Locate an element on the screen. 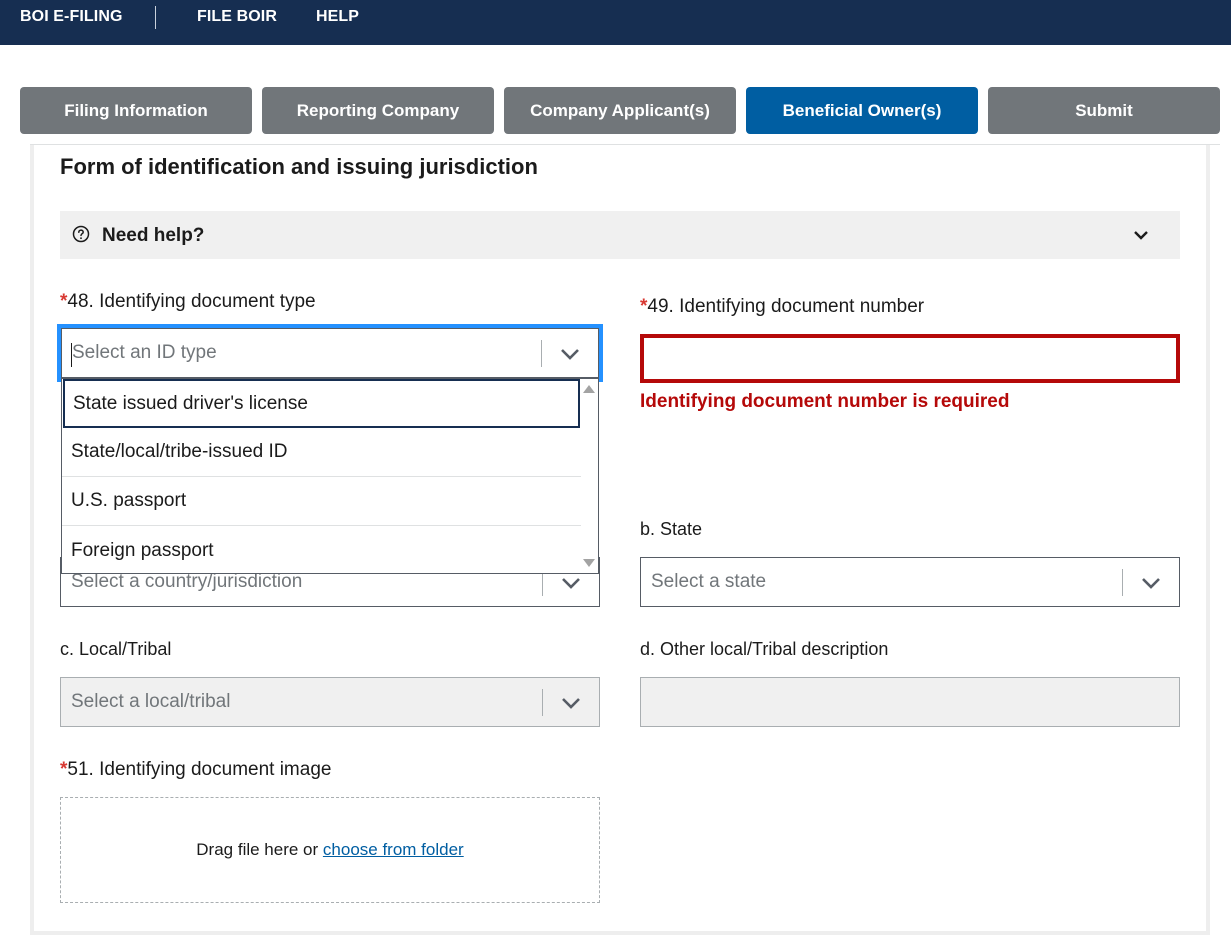 This screenshot has width=1231, height=947. state-select: Select a state is located at coordinates (910, 582).